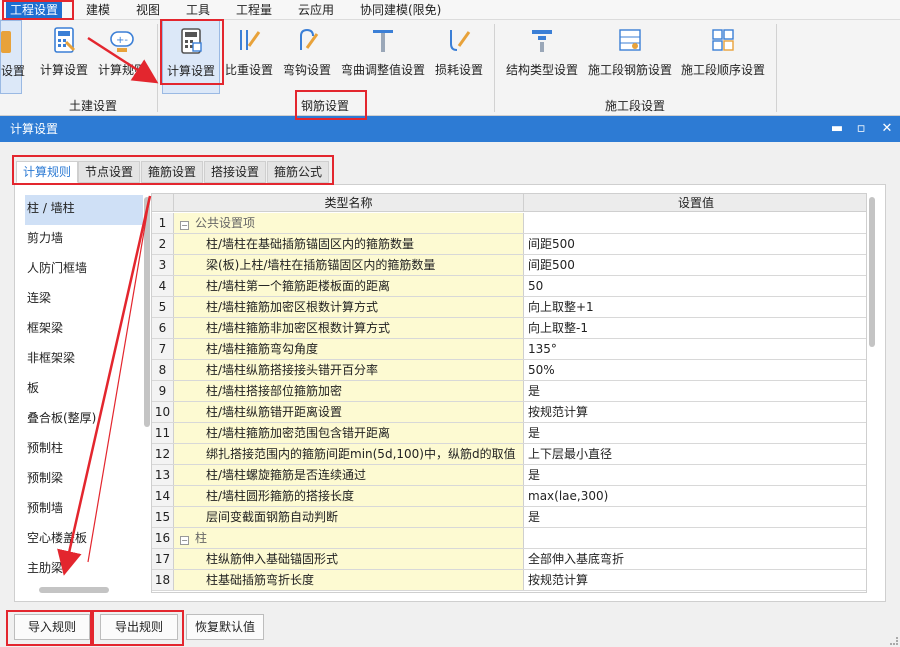 The width and height of the screenshot is (900, 647). What do you see at coordinates (84, 300) in the screenshot?
I see `list-item: 连梁` at bounding box center [84, 300].